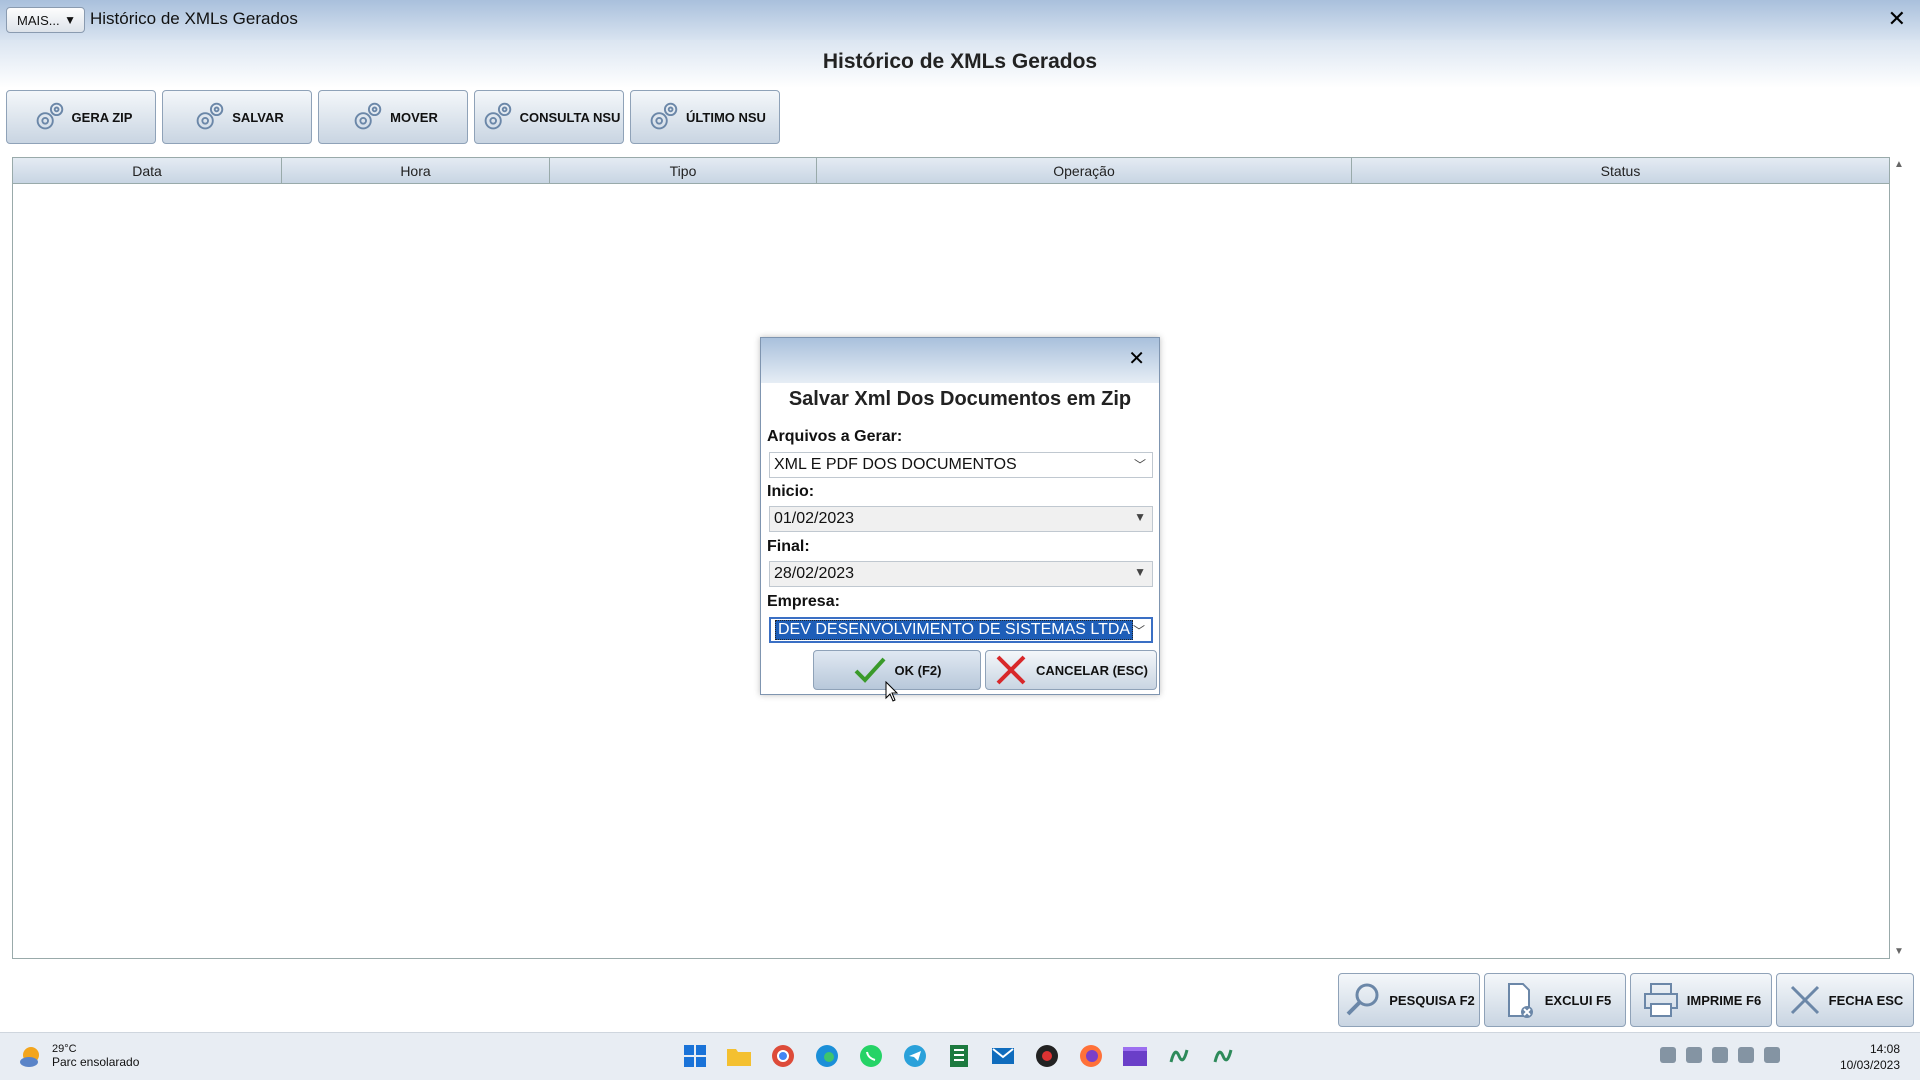 This screenshot has height=1080, width=1920. What do you see at coordinates (64, 1049) in the screenshot?
I see `temperature: 29°C` at bounding box center [64, 1049].